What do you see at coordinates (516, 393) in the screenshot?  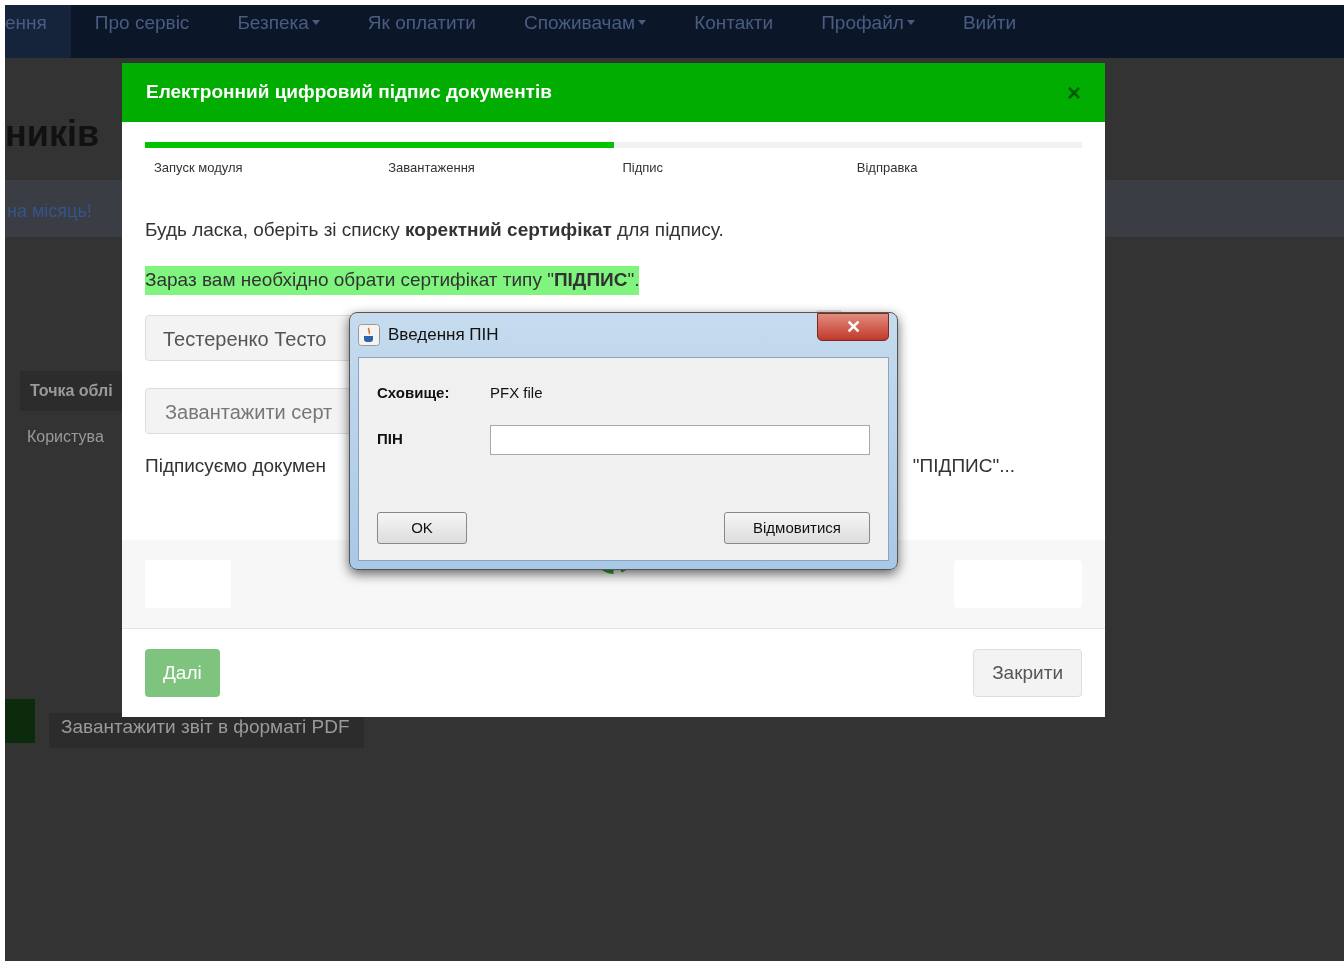 I see `field-value: PFX file` at bounding box center [516, 393].